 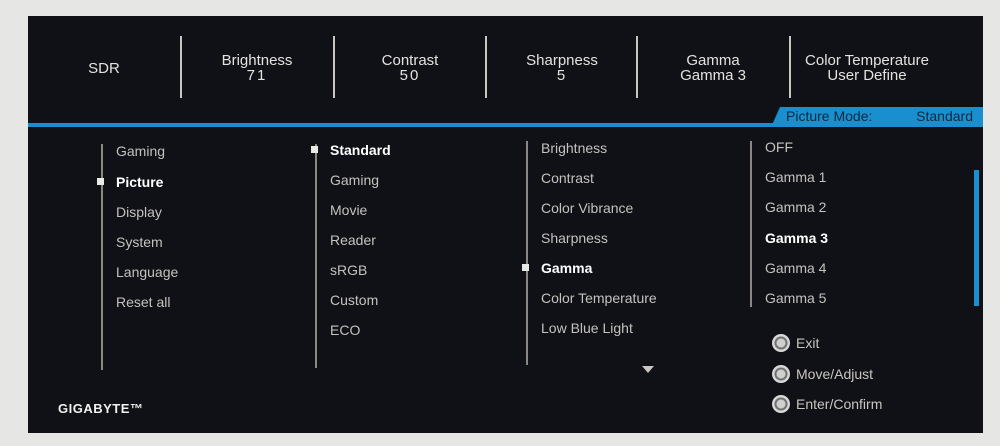 I want to click on main-menu-picture: Picture, so click(x=139, y=182).